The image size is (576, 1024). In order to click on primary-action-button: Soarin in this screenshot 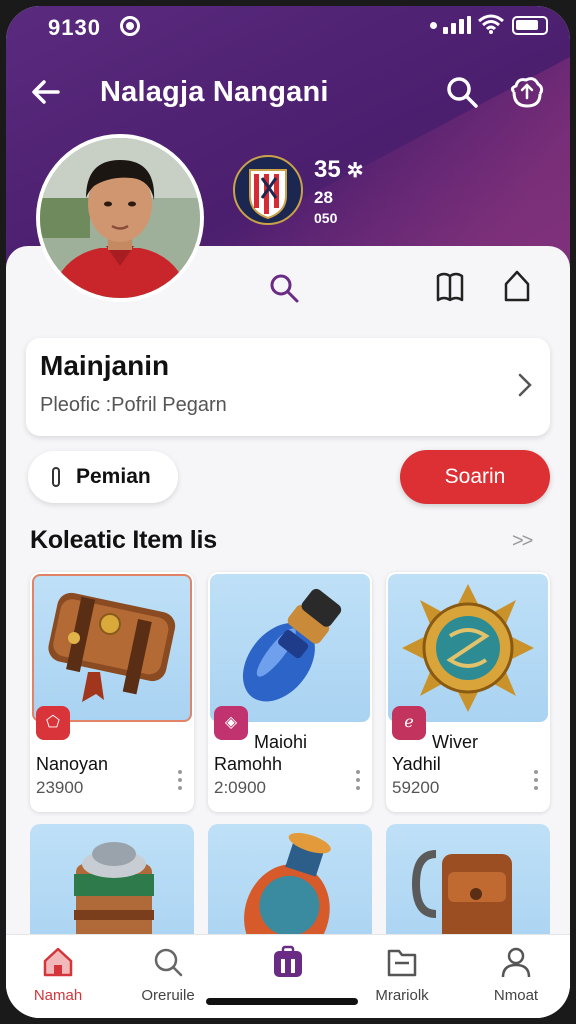, I will do `click(475, 477)`.